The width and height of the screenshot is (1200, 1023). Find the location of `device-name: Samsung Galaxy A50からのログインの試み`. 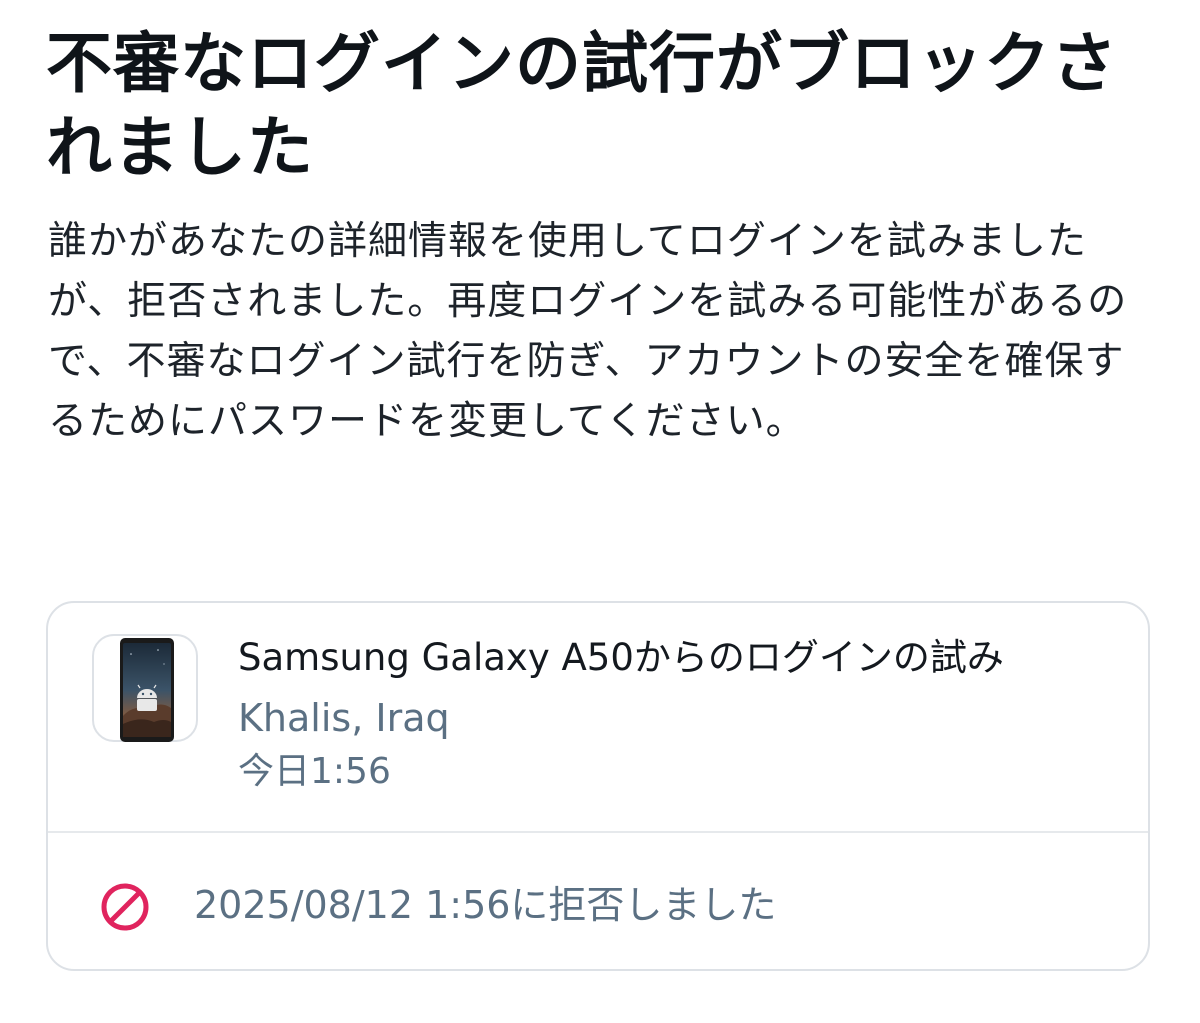

device-name: Samsung Galaxy A50からのログインの試み is located at coordinates (621, 657).